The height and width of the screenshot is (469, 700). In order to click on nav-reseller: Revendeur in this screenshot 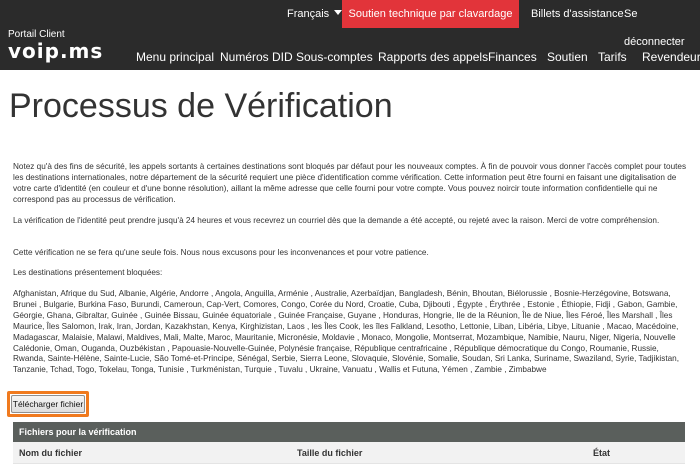, I will do `click(671, 57)`.